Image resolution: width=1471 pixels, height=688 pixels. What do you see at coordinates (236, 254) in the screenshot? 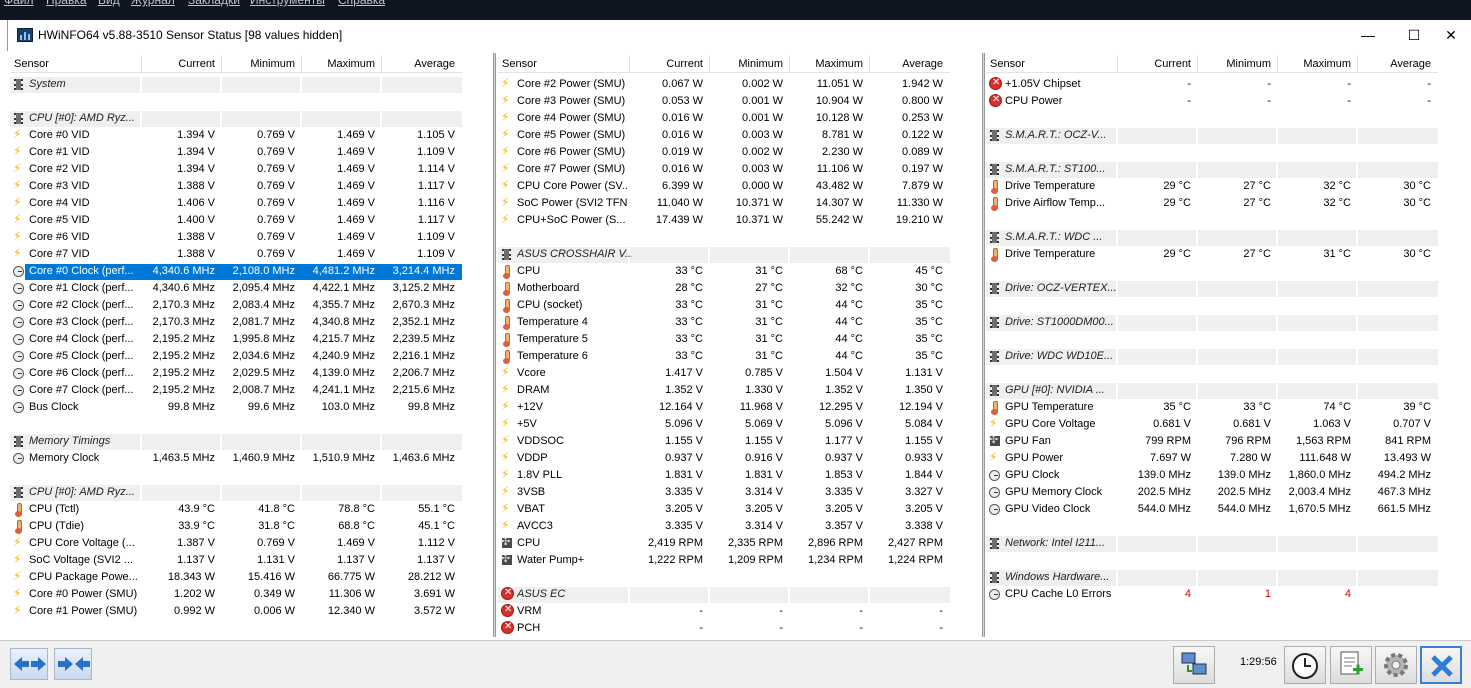
I see `sensor-row: Core #7 VID 1.388 V 0.769 V 1.469 V 1.109 V` at bounding box center [236, 254].